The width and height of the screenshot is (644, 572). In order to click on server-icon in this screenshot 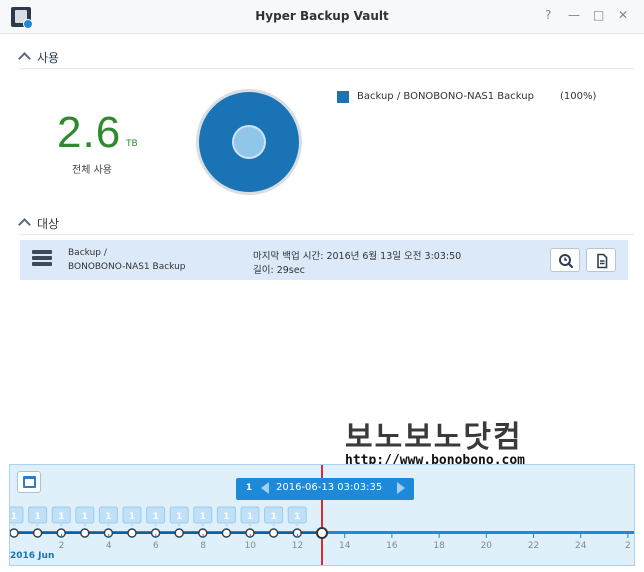, I will do `click(42, 259)`.